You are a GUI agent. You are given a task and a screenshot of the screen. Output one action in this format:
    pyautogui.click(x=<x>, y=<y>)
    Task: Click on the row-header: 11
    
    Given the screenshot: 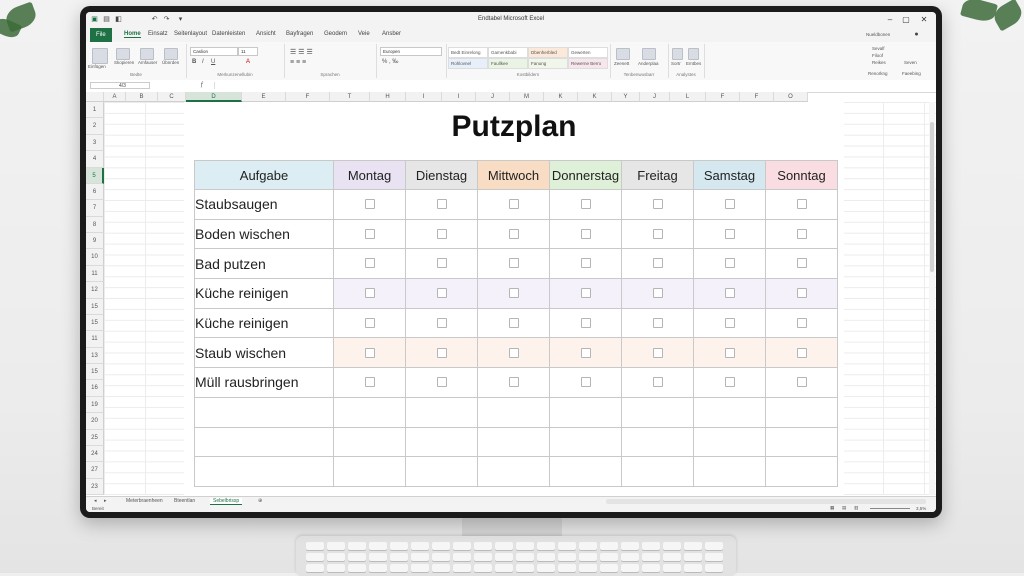 What is the action you would take?
    pyautogui.click(x=95, y=274)
    